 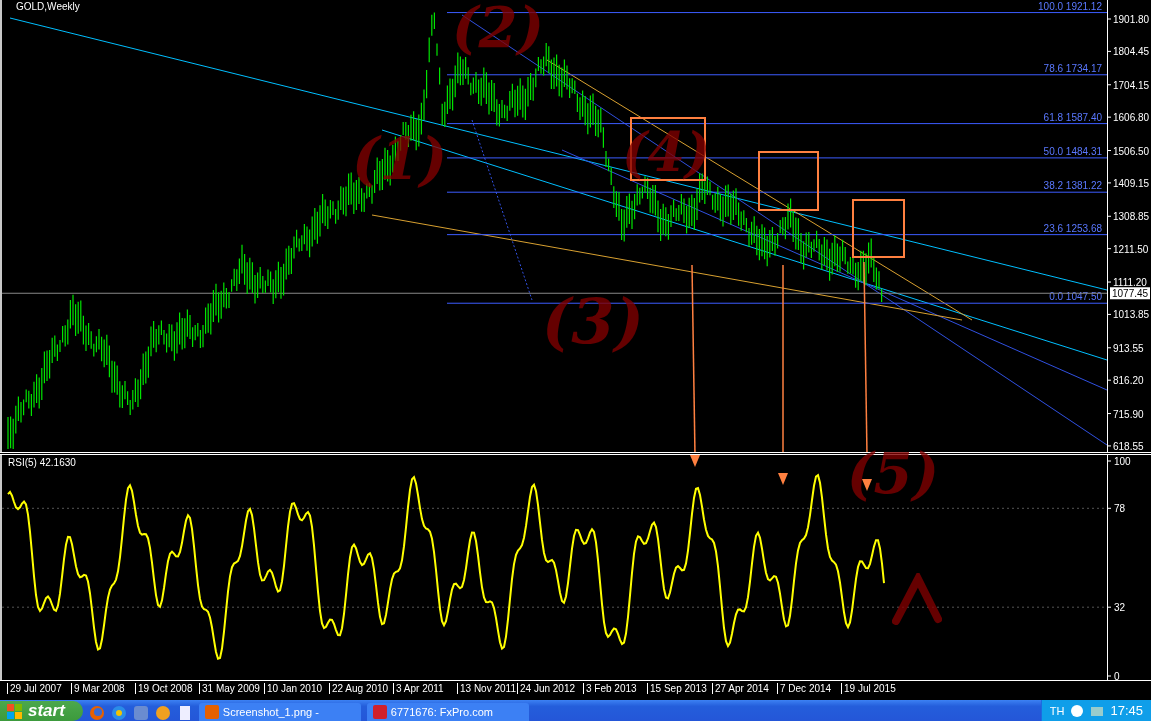 What do you see at coordinates (1131, 183) in the screenshot?
I see `price-axis-label: 1409.15` at bounding box center [1131, 183].